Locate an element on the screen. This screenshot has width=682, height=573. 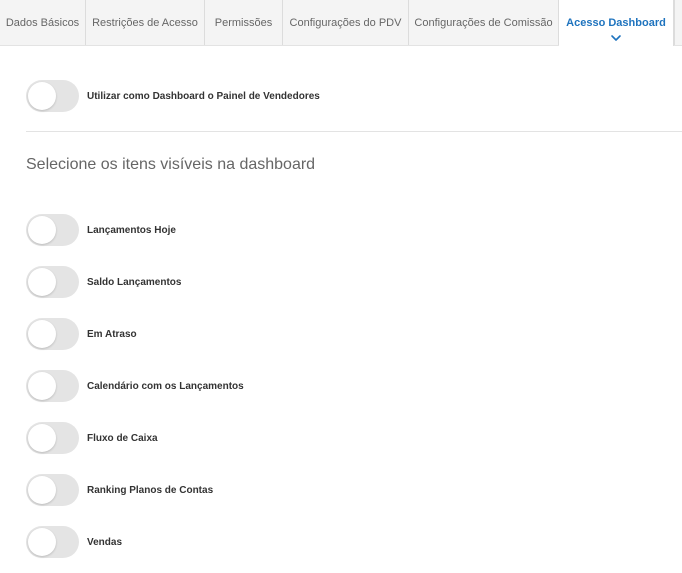
dashboard-vendedores-toggle is located at coordinates (52, 96).